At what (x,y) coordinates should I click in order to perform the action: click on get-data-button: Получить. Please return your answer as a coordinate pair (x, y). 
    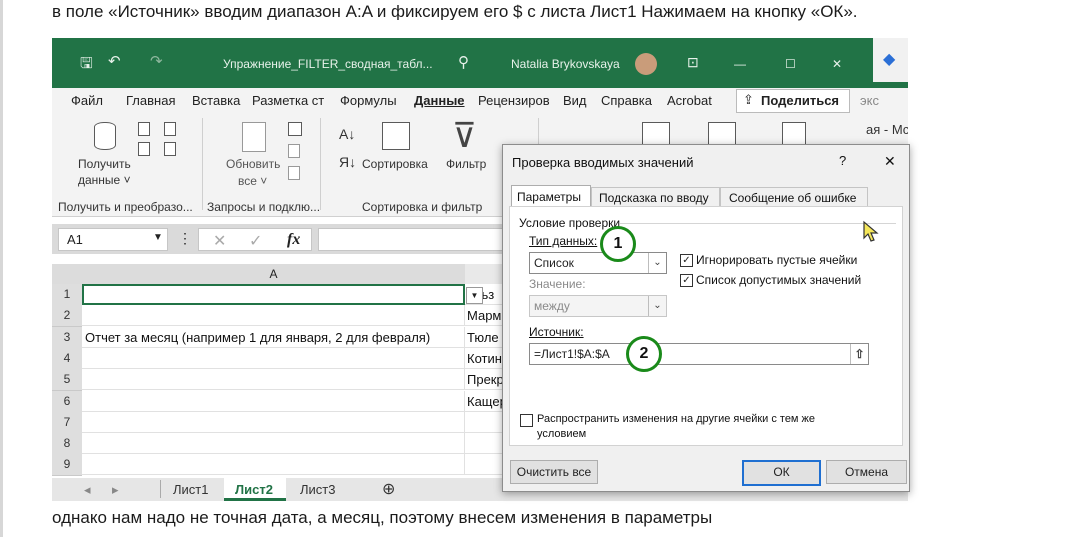
    Looking at the image, I should click on (104, 164).